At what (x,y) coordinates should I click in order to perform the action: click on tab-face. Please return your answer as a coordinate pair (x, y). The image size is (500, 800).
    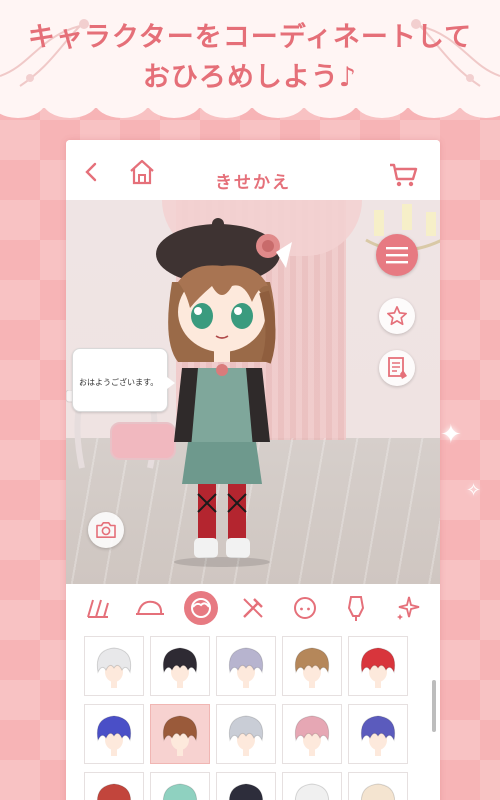
    Looking at the image, I should click on (305, 608).